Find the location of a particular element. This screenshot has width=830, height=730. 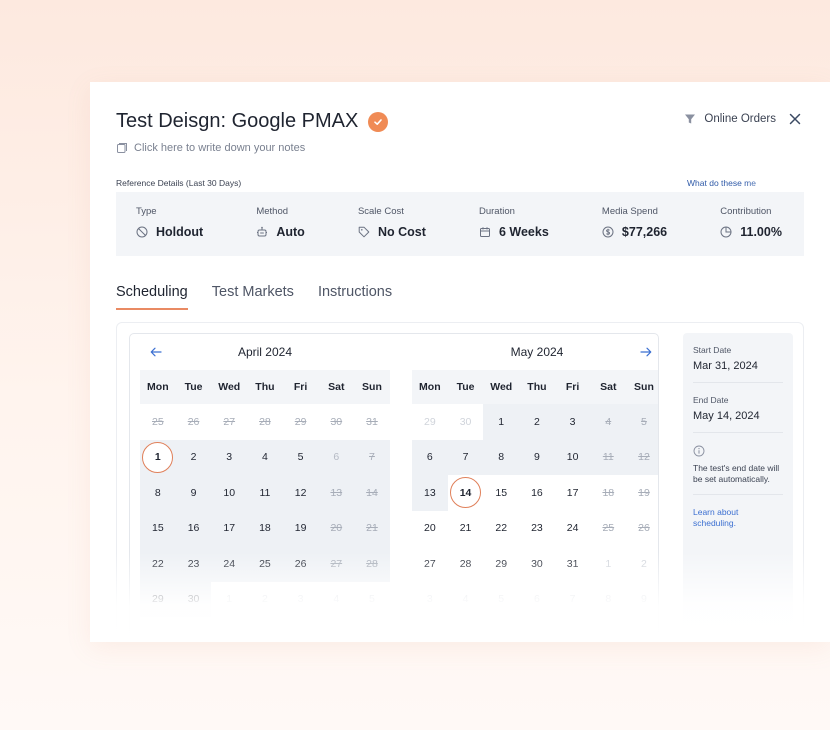

day-number: 2 is located at coordinates (536, 421).